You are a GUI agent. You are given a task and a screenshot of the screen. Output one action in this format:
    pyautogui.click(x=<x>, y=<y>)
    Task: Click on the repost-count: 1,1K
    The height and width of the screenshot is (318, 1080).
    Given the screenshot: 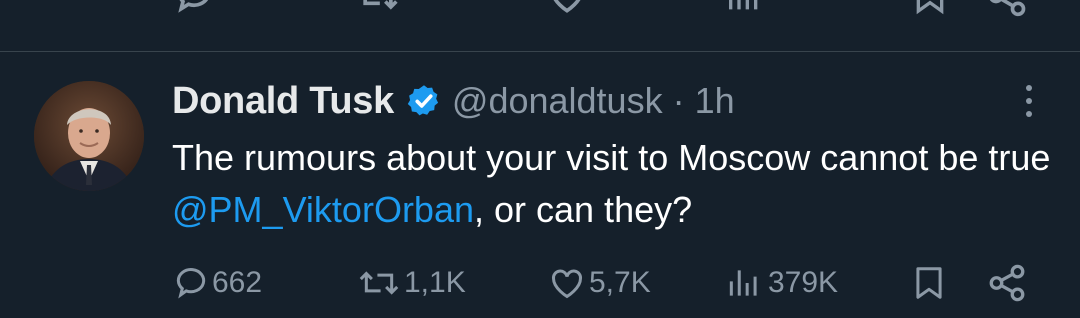 What is the action you would take?
    pyautogui.click(x=435, y=282)
    